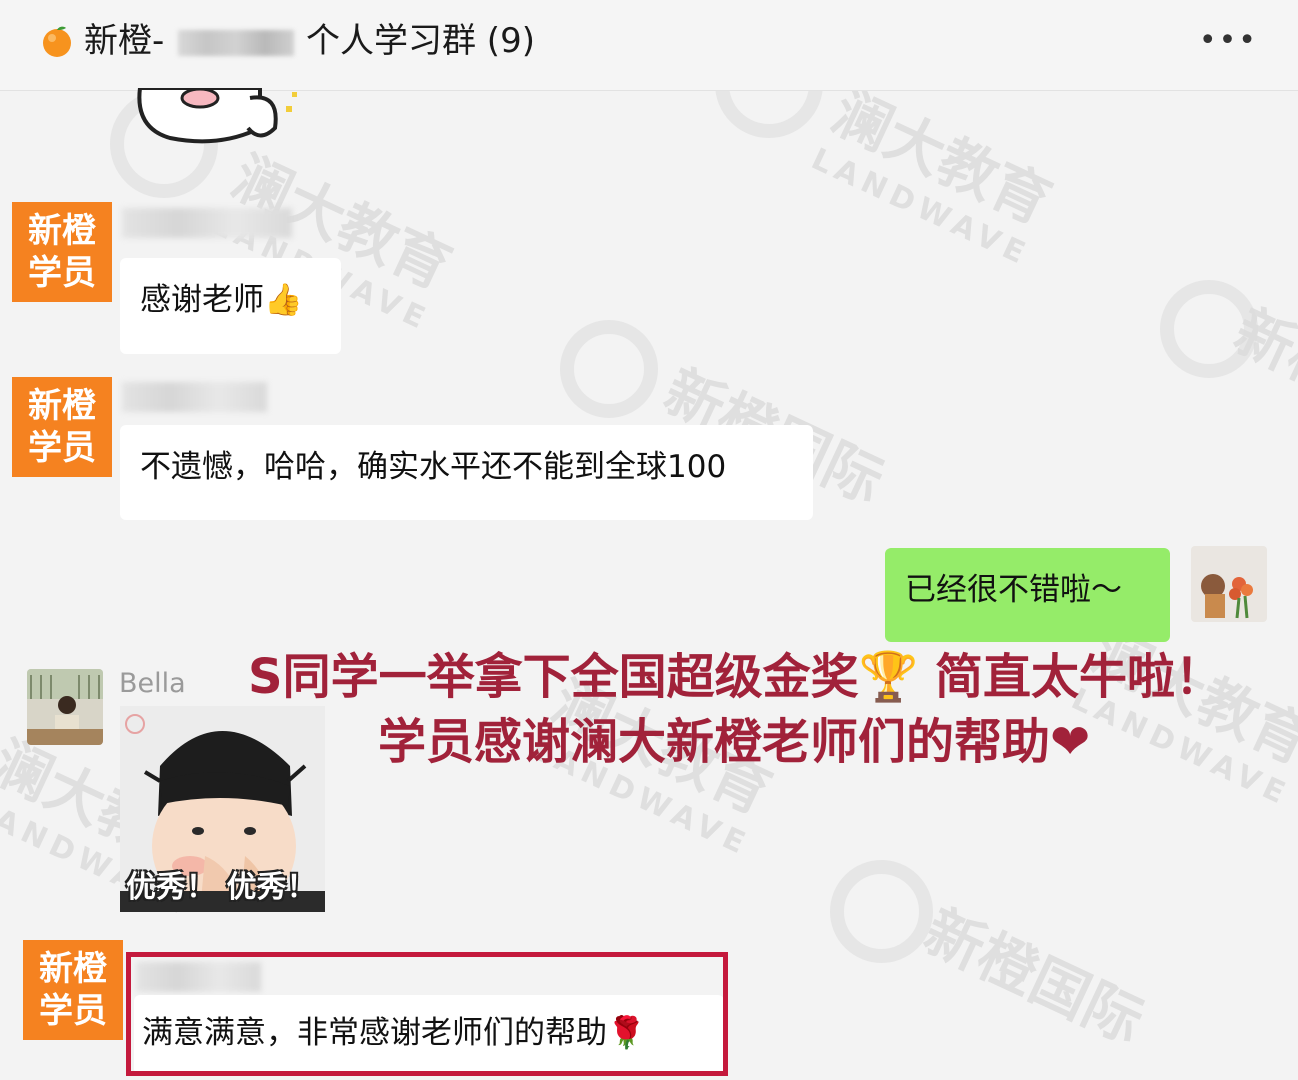  I want to click on highlight-frame, so click(427, 1014).